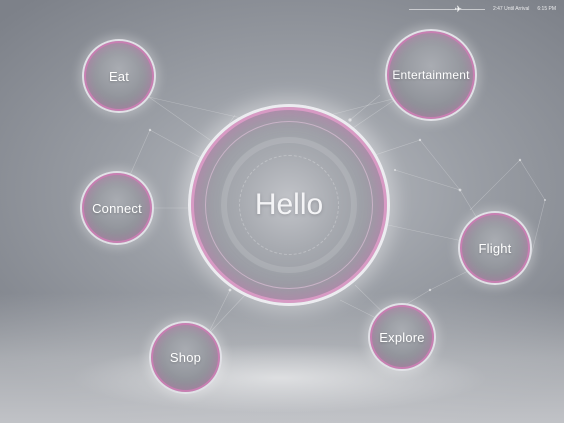 The height and width of the screenshot is (423, 564). I want to click on shop-label: Shop, so click(185, 357).